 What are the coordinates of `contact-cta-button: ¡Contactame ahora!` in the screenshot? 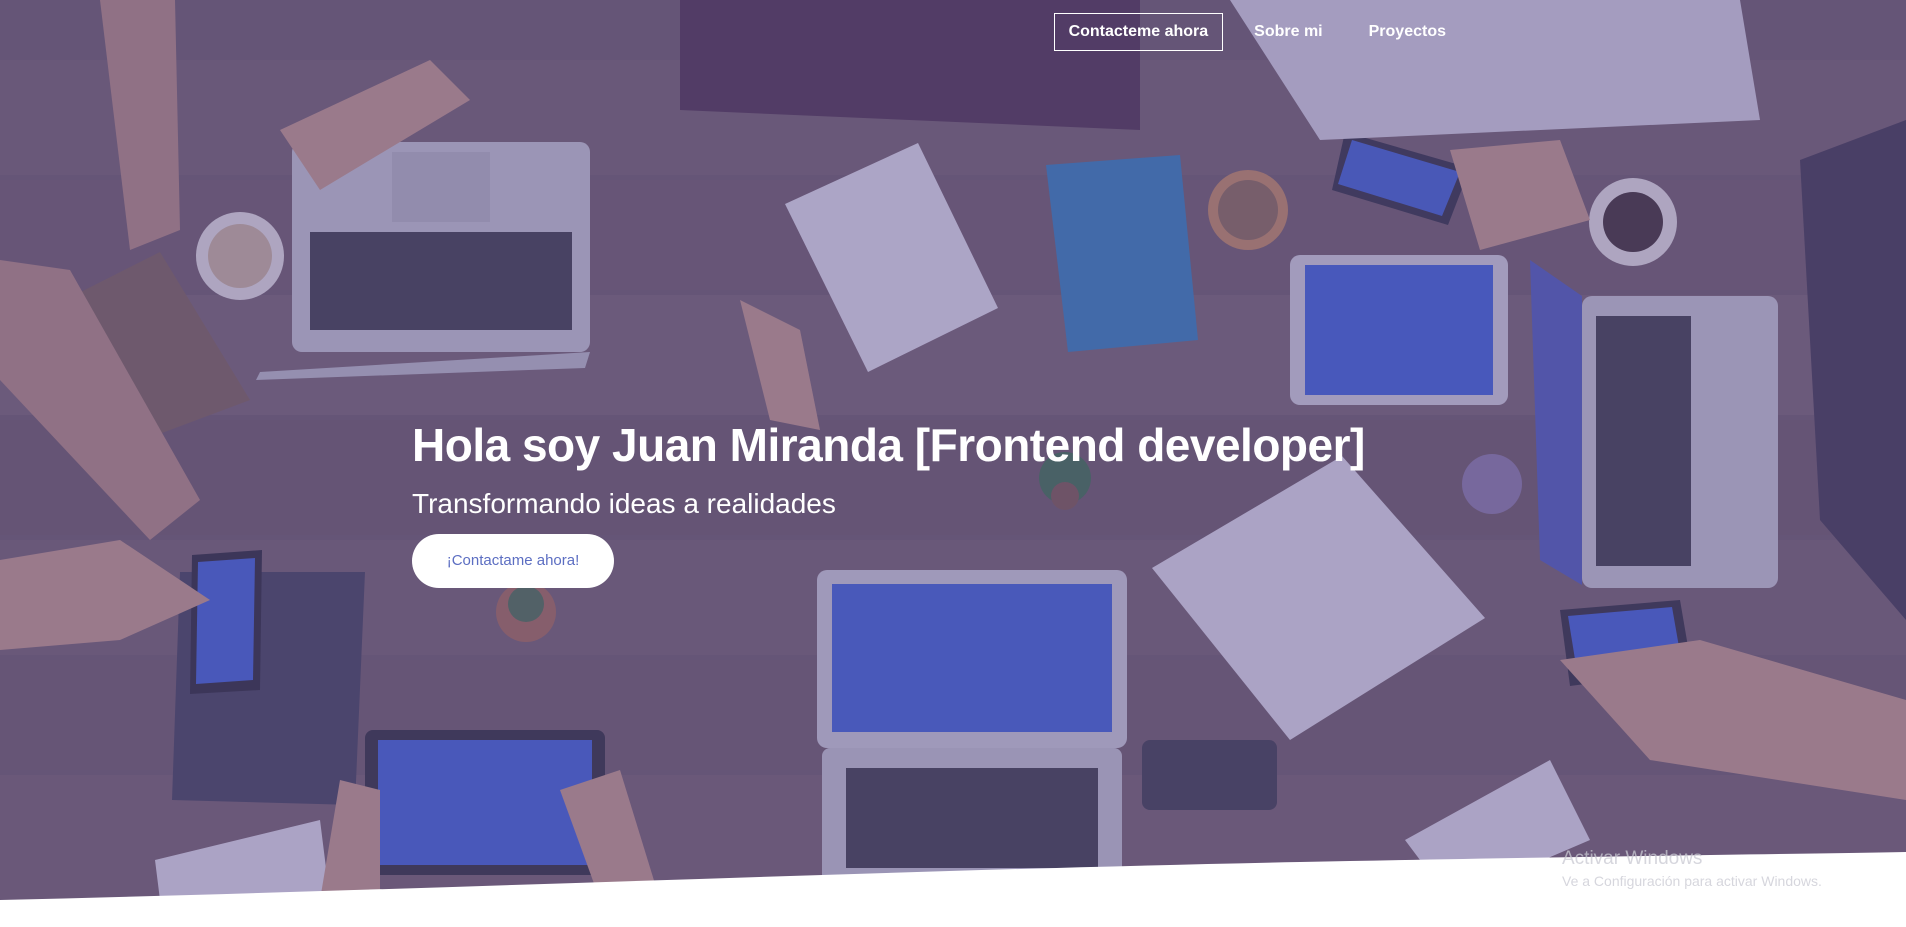 It's located at (513, 561).